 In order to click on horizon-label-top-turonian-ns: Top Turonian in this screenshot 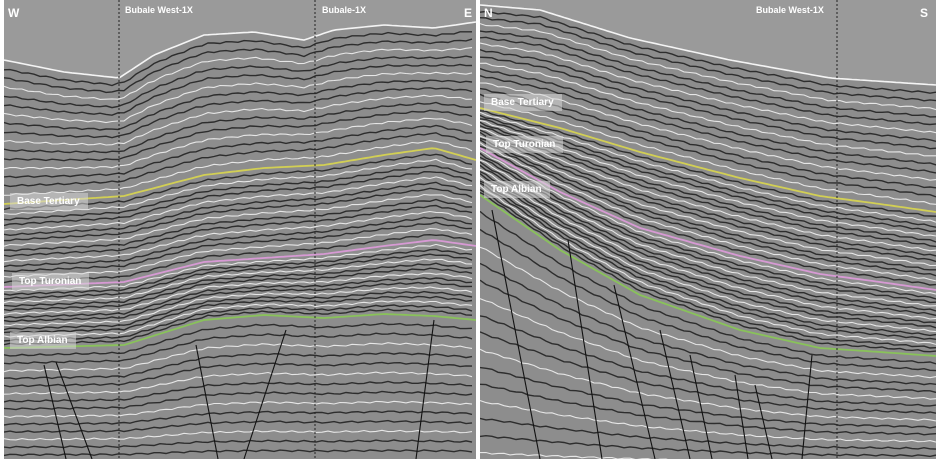, I will do `click(525, 144)`.